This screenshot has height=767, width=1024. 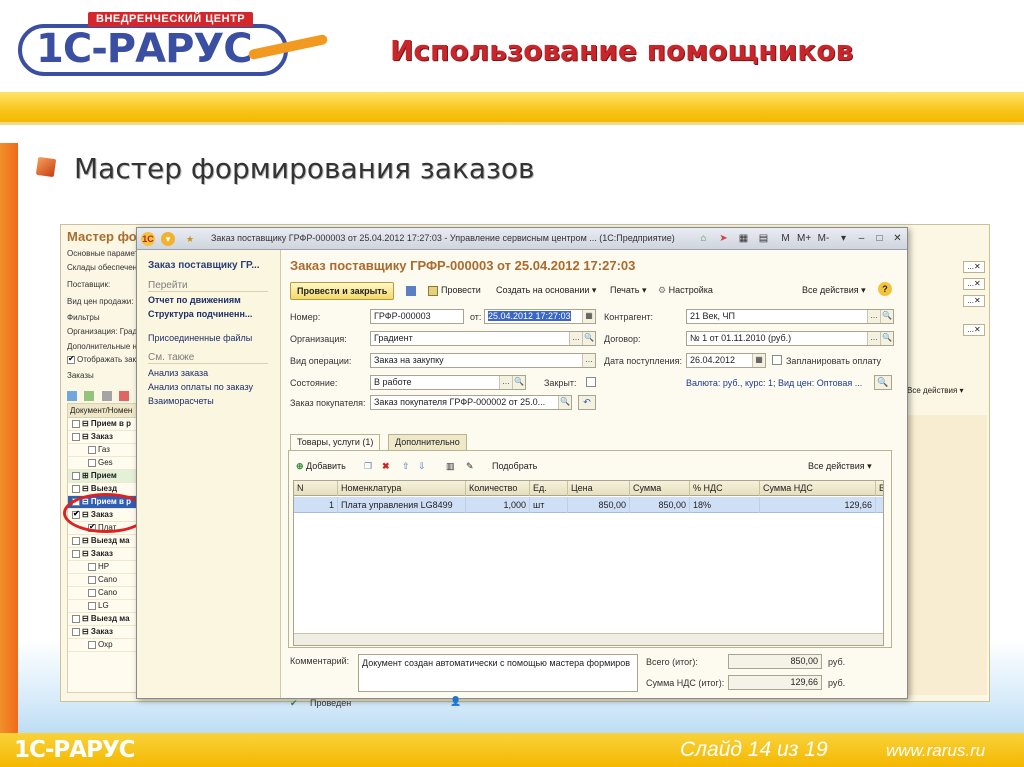 I want to click on pen-icon: ✎, so click(x=470, y=467).